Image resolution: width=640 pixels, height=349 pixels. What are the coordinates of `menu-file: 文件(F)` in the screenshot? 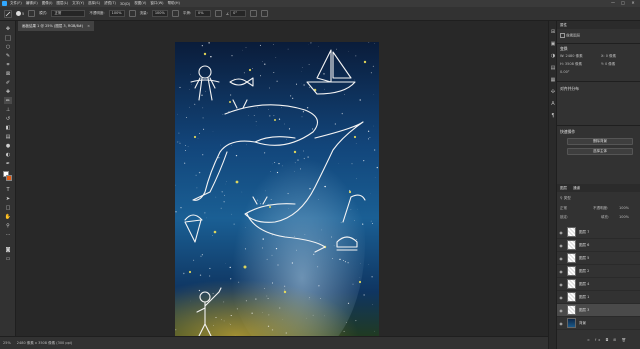 It's located at (16, 3).